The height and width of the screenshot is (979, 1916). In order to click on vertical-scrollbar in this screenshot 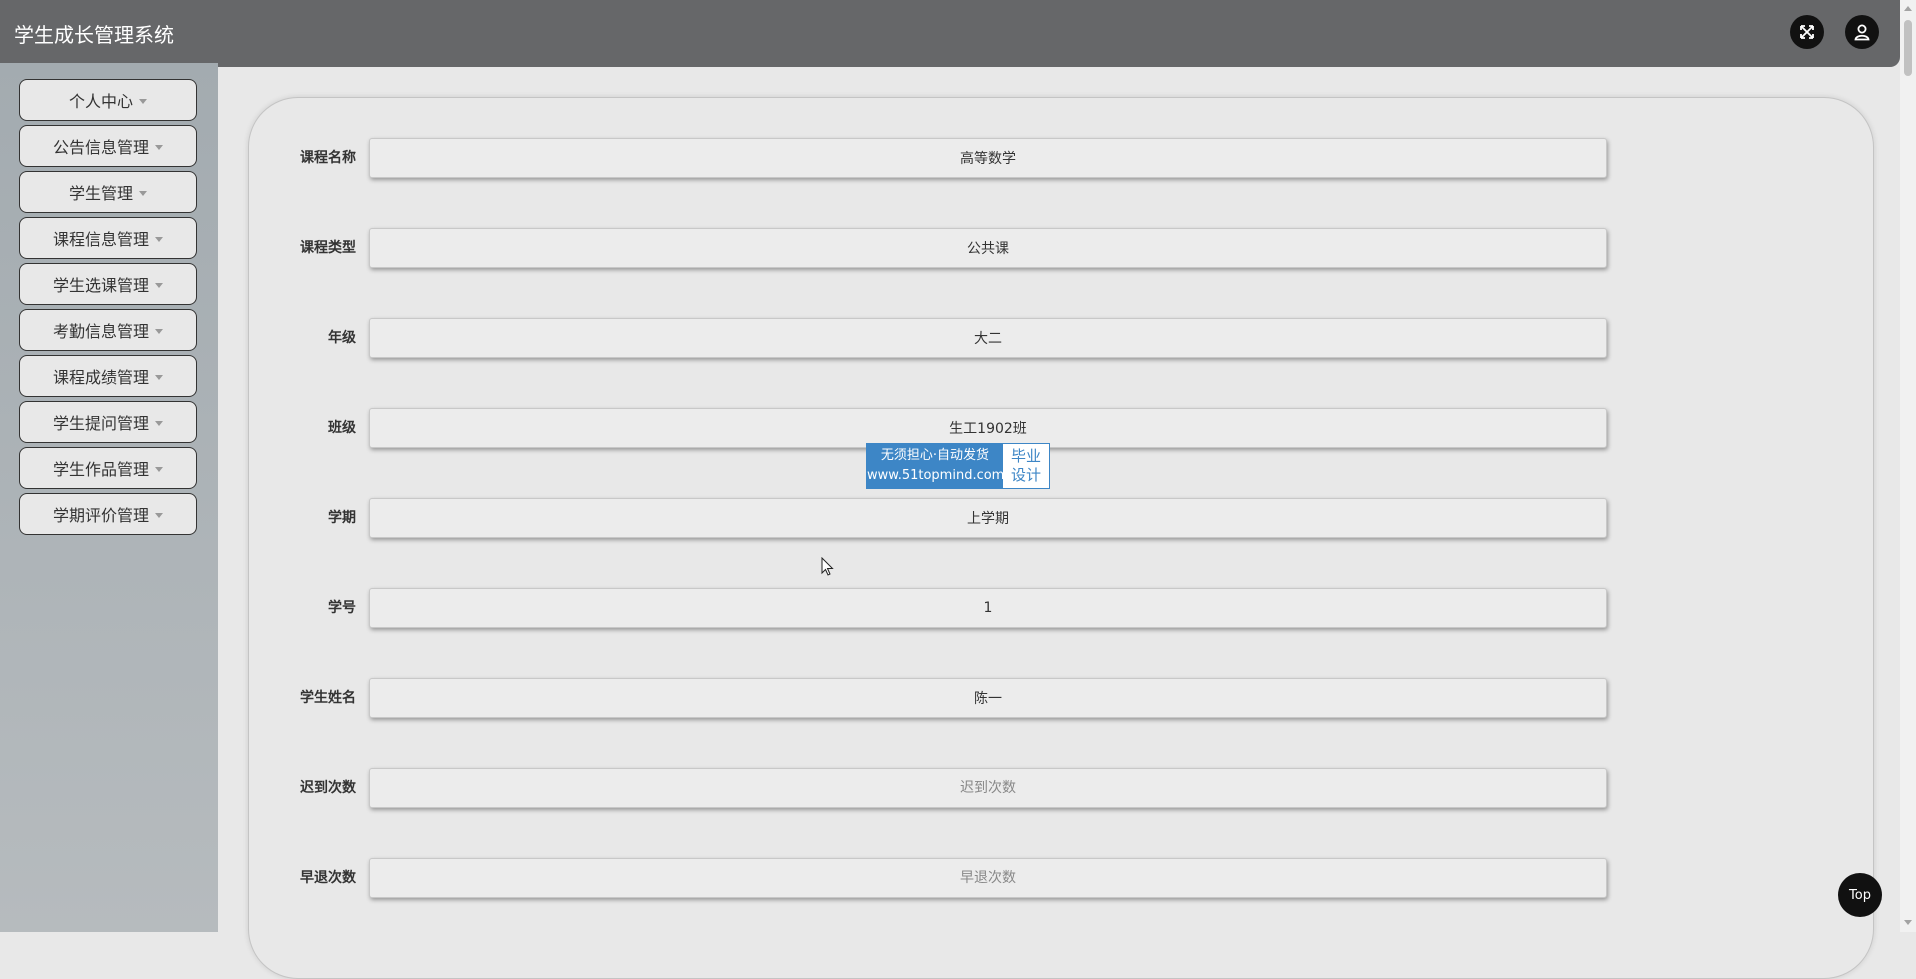, I will do `click(1908, 466)`.